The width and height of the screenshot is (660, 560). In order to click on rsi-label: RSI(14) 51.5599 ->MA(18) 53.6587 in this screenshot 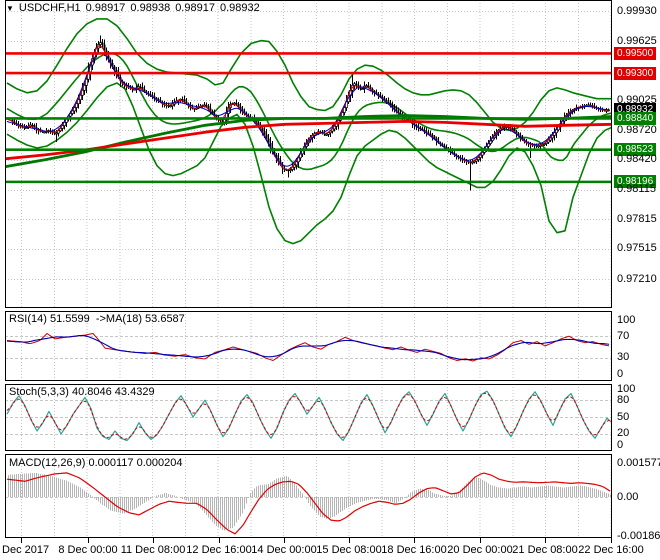, I will do `click(97, 319)`.